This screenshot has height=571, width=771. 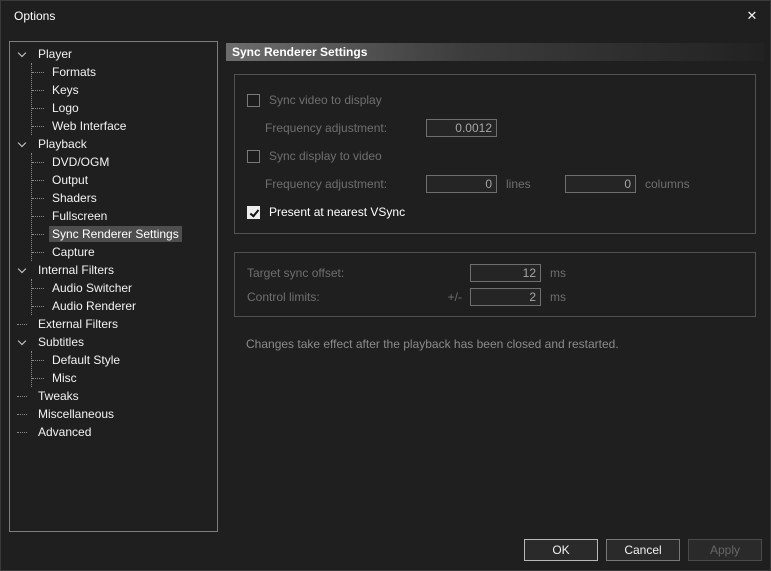 What do you see at coordinates (113, 414) in the screenshot?
I see `tree-item-miscellaneous: Miscellaneous` at bounding box center [113, 414].